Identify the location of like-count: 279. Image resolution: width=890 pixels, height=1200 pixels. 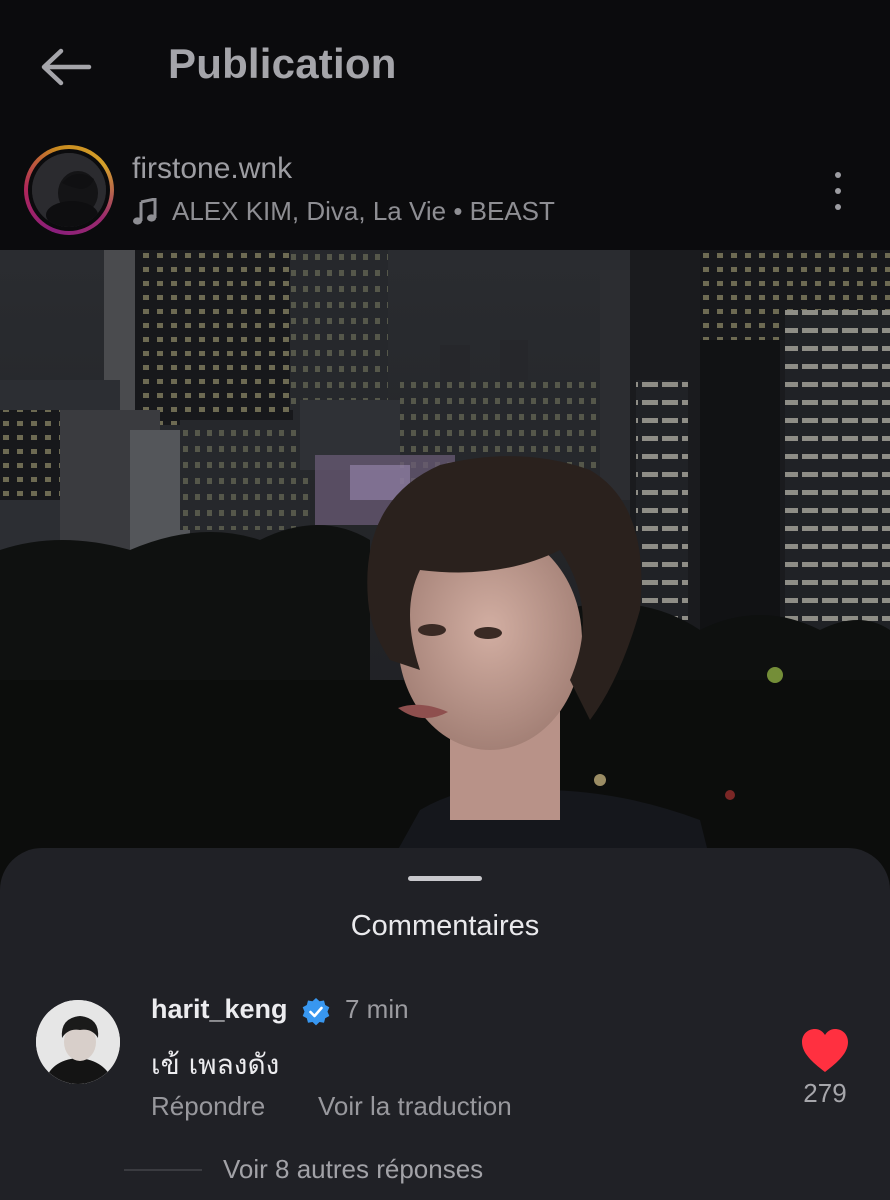
(825, 1093).